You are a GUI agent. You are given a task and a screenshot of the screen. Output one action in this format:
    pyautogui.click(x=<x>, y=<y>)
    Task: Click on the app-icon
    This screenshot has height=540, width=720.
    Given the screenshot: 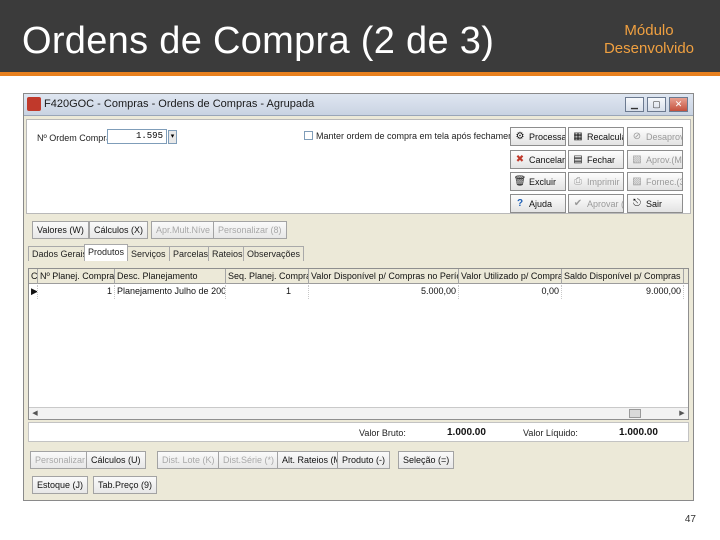 What is the action you would take?
    pyautogui.click(x=34, y=104)
    